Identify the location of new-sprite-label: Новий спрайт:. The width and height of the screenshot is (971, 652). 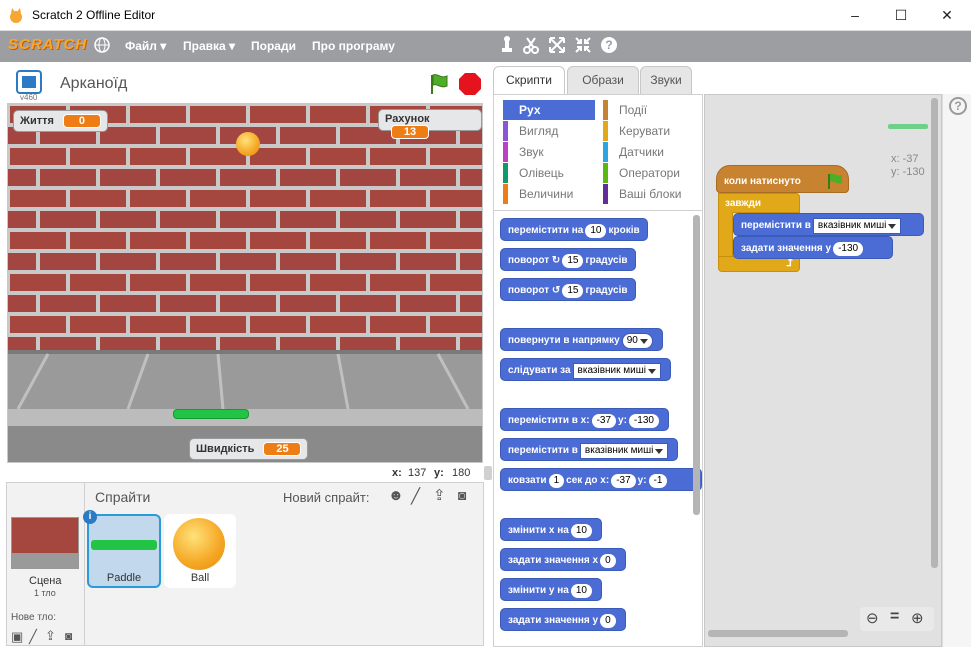
(326, 497).